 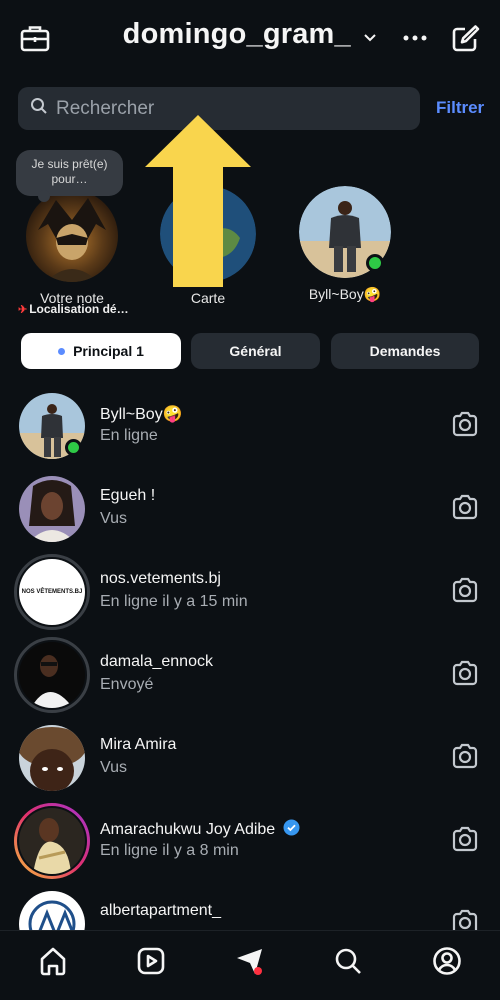 I want to click on verified-badge-icon, so click(x=291, y=830).